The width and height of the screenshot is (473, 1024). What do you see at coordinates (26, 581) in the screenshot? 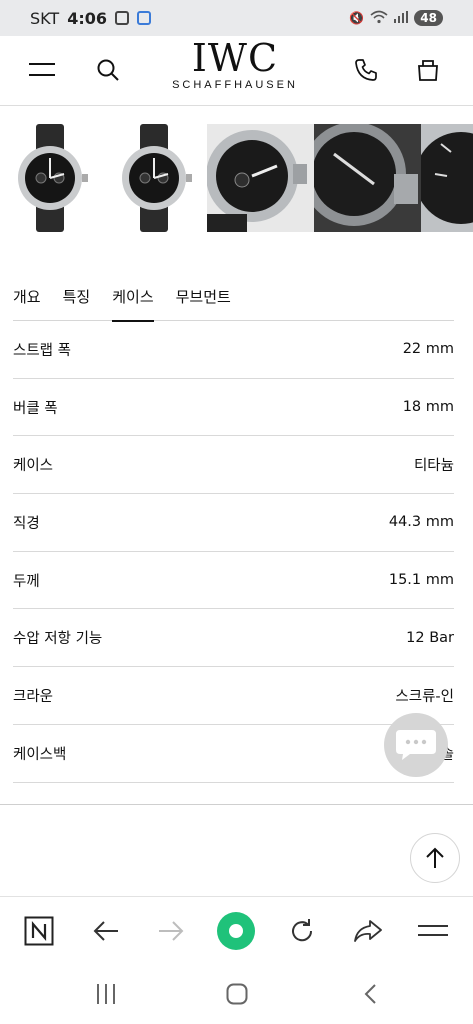
I see `spec-label: 두께` at bounding box center [26, 581].